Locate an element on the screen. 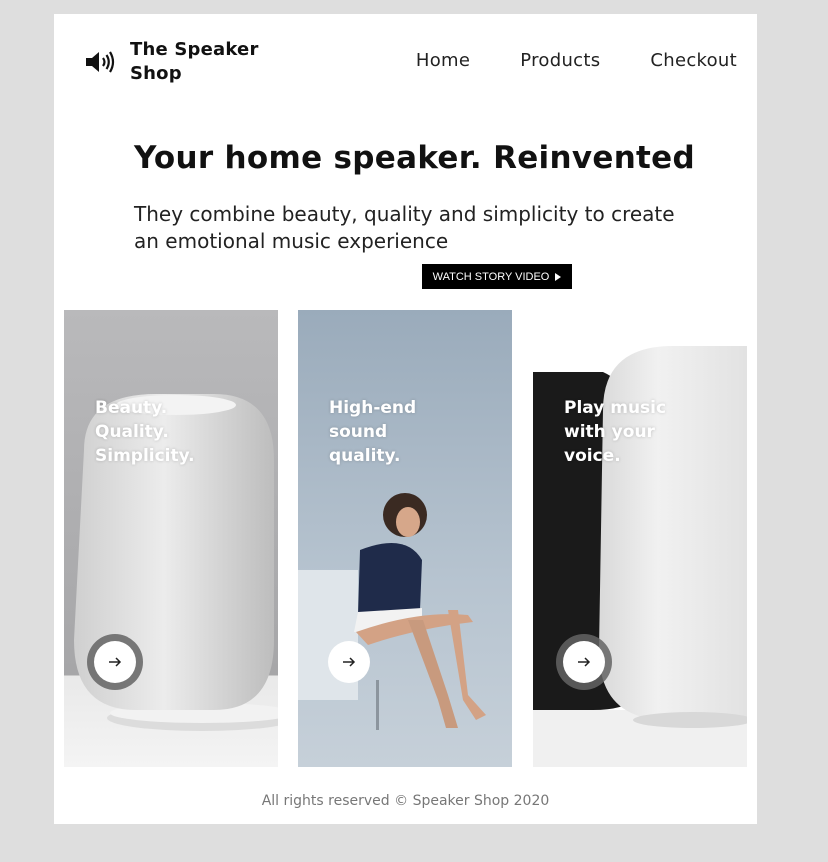 This screenshot has width=828, height=862. nav-checkout: Checkout is located at coordinates (693, 60).